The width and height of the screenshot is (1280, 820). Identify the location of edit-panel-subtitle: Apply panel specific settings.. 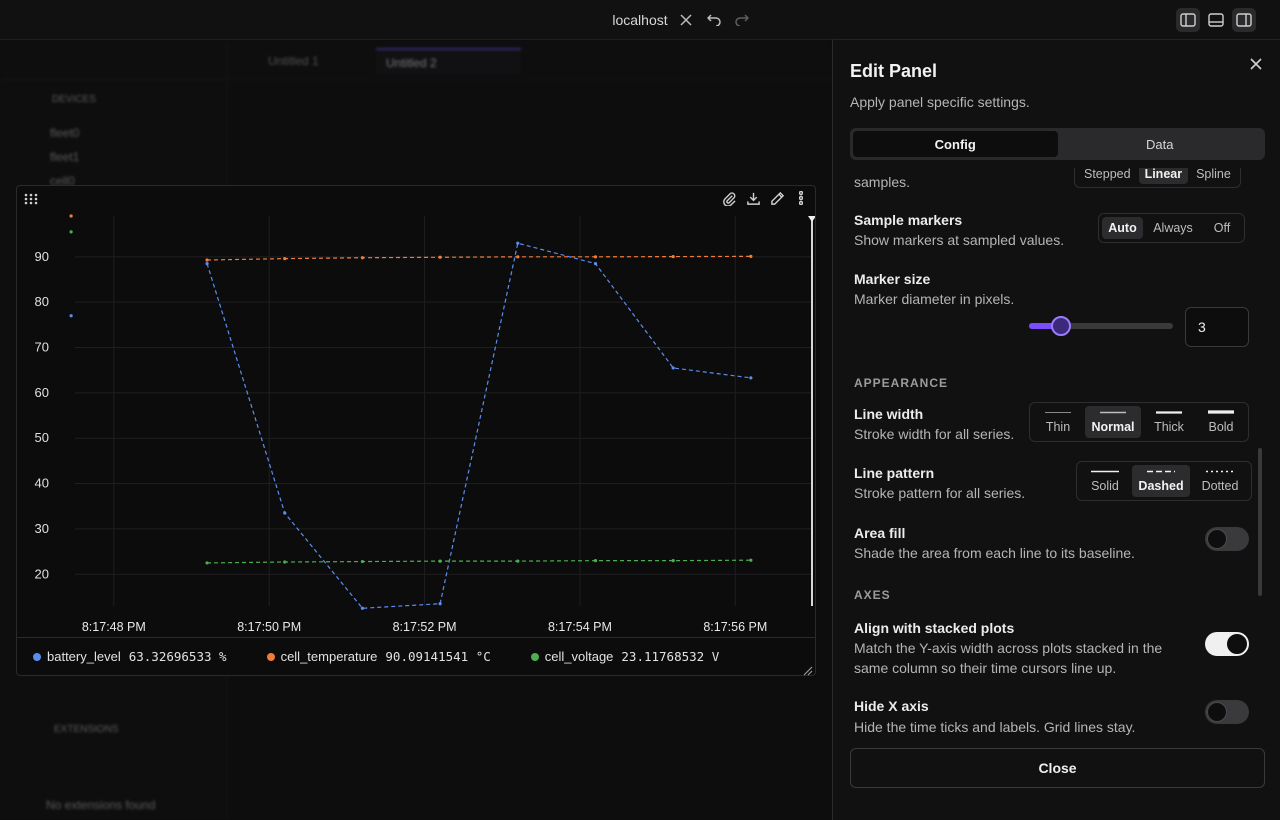
(940, 102).